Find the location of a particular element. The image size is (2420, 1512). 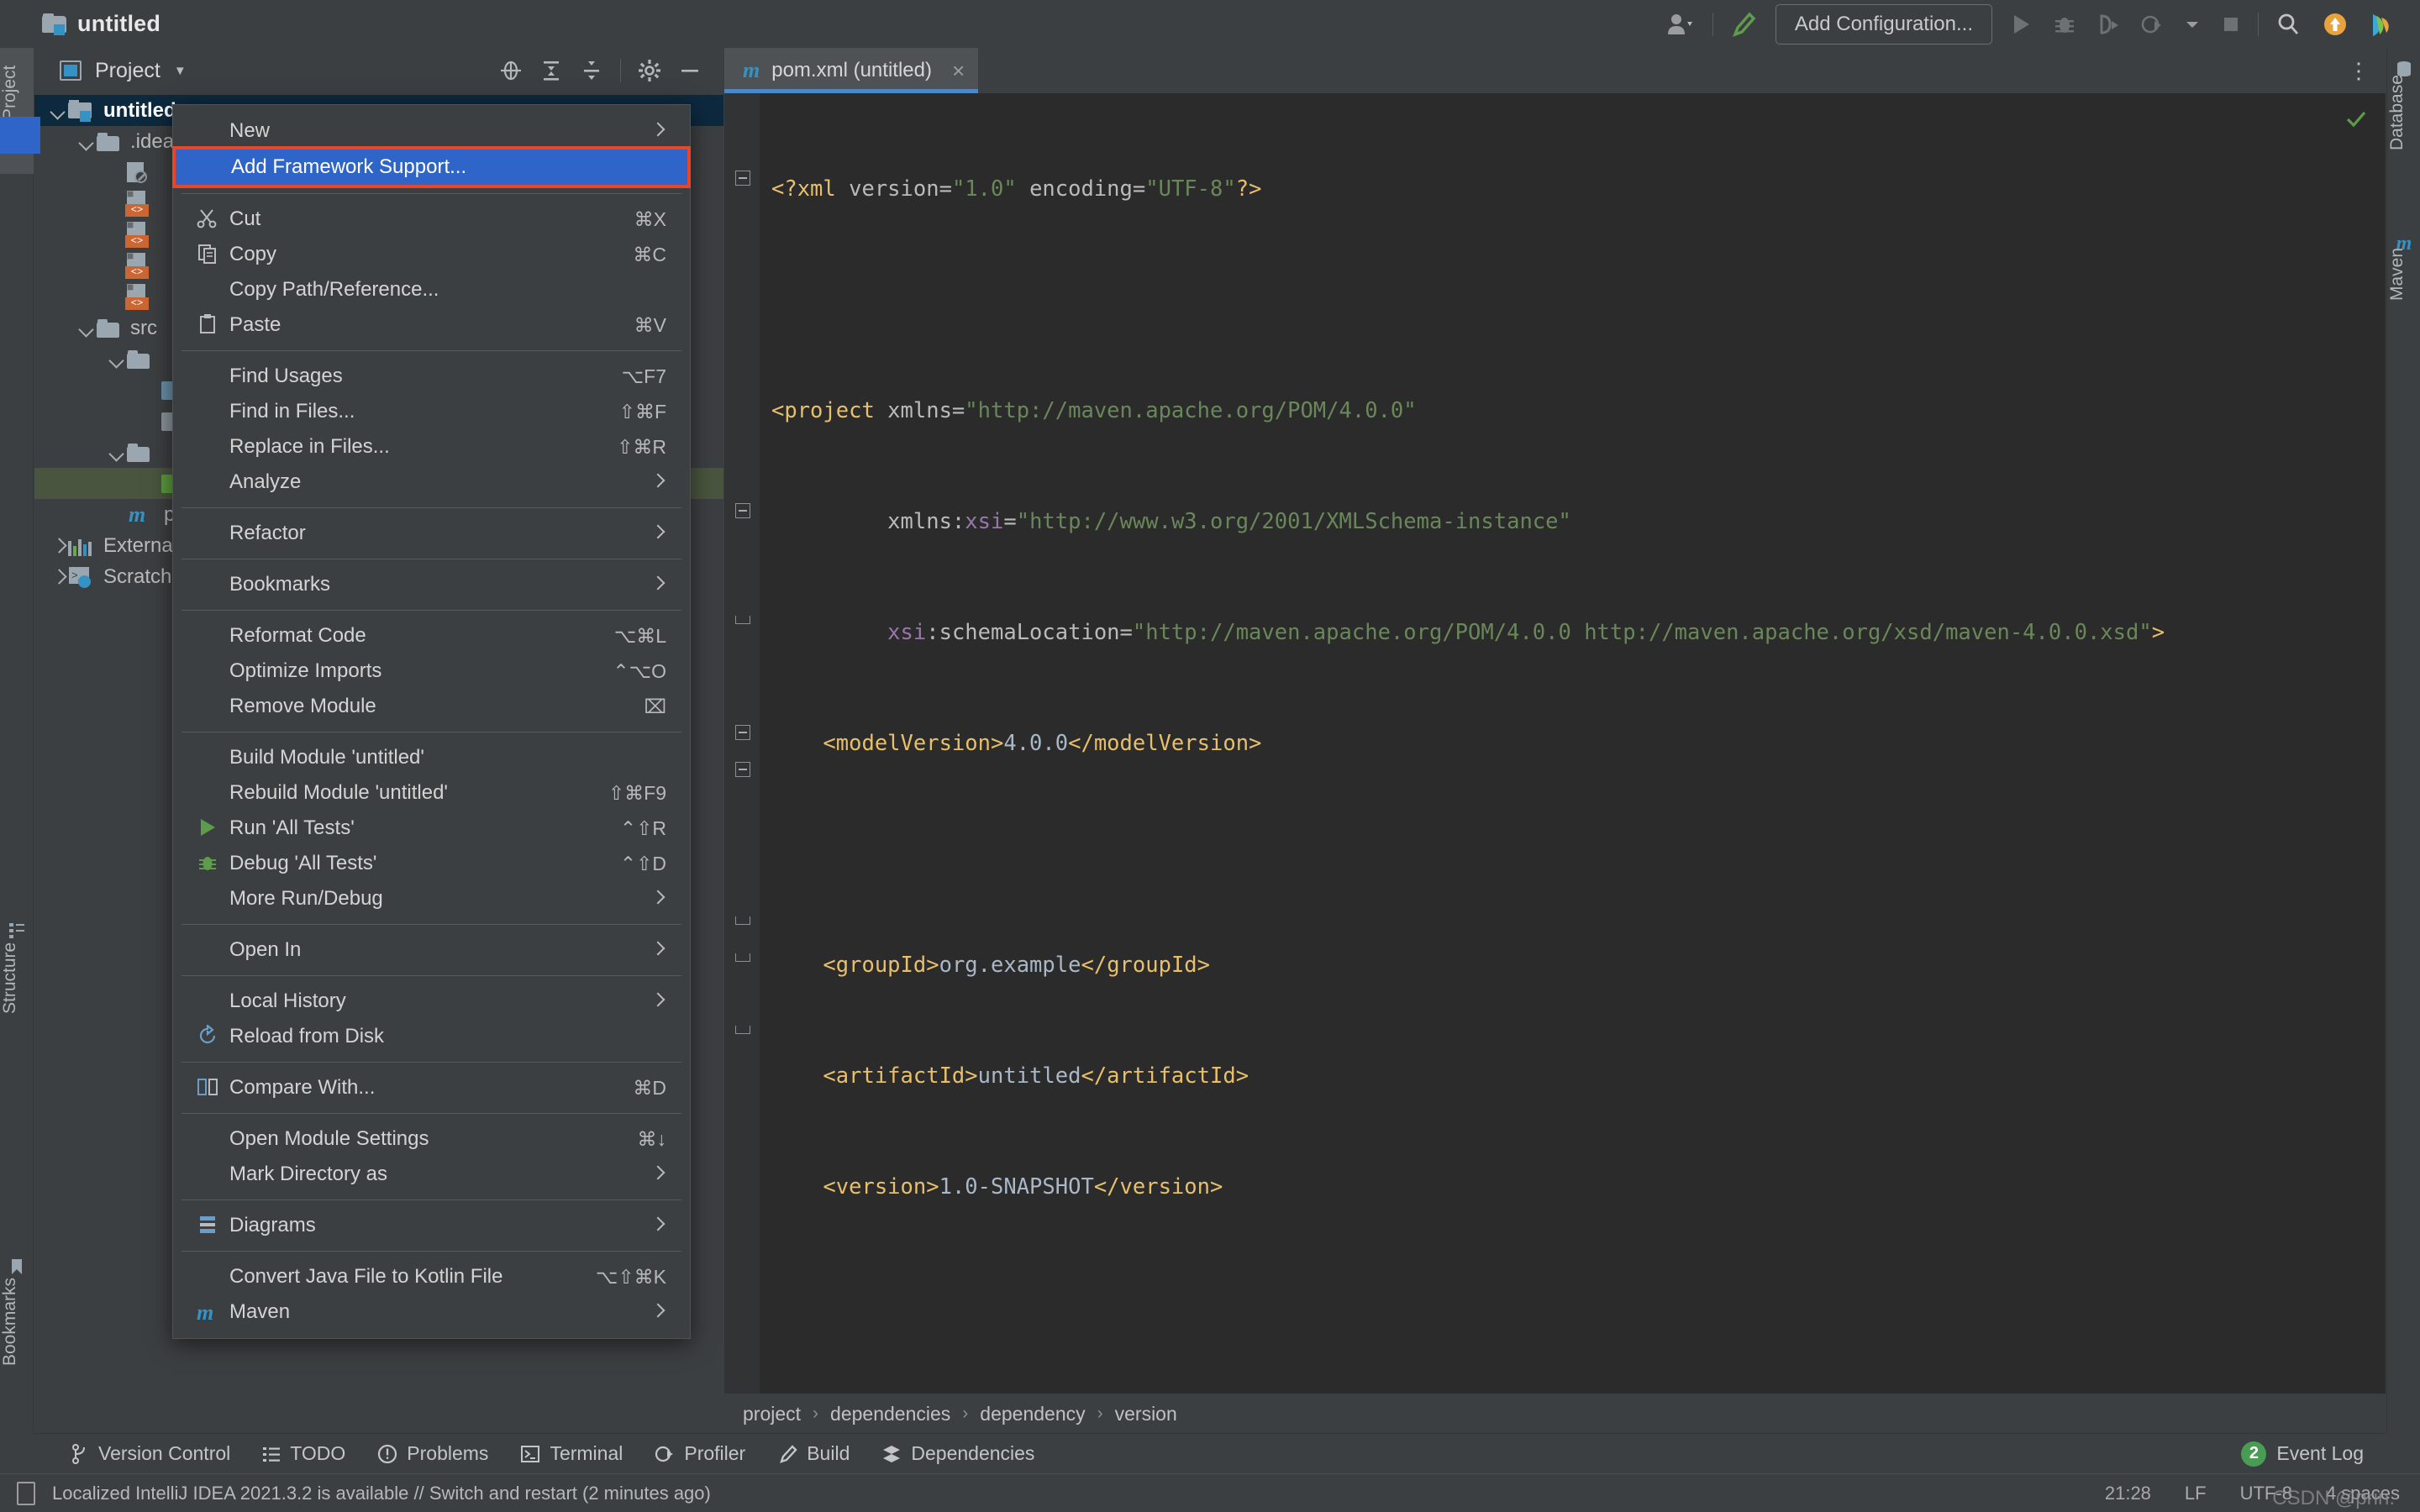

status-encoding: UTF-8 is located at coordinates (2266, 1493).